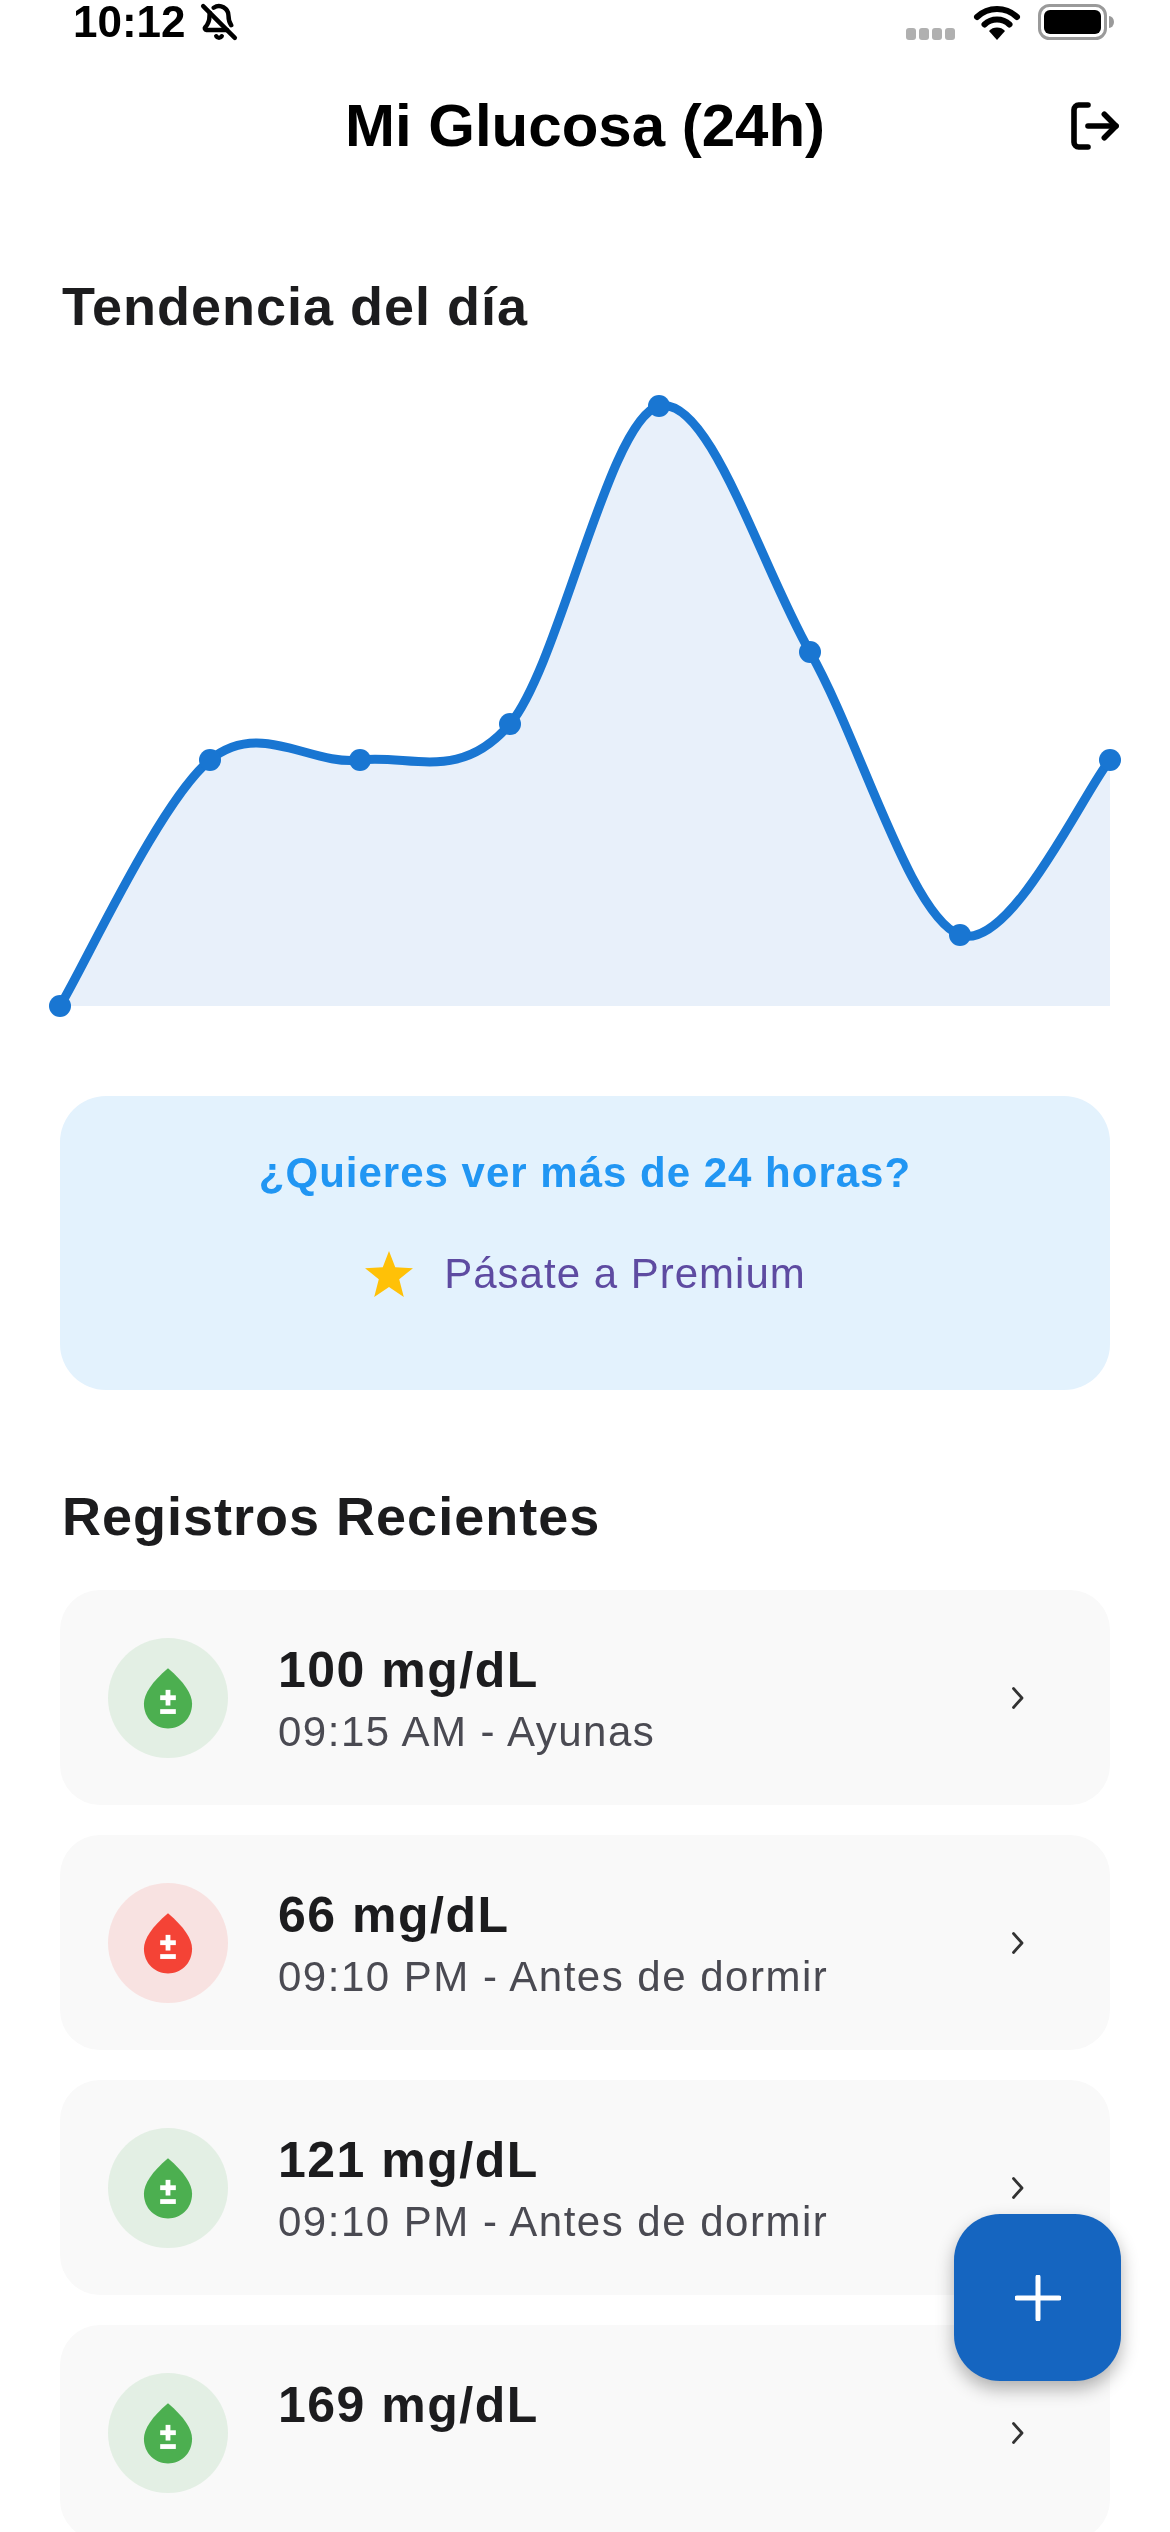  I want to click on star-icon, so click(389, 1274).